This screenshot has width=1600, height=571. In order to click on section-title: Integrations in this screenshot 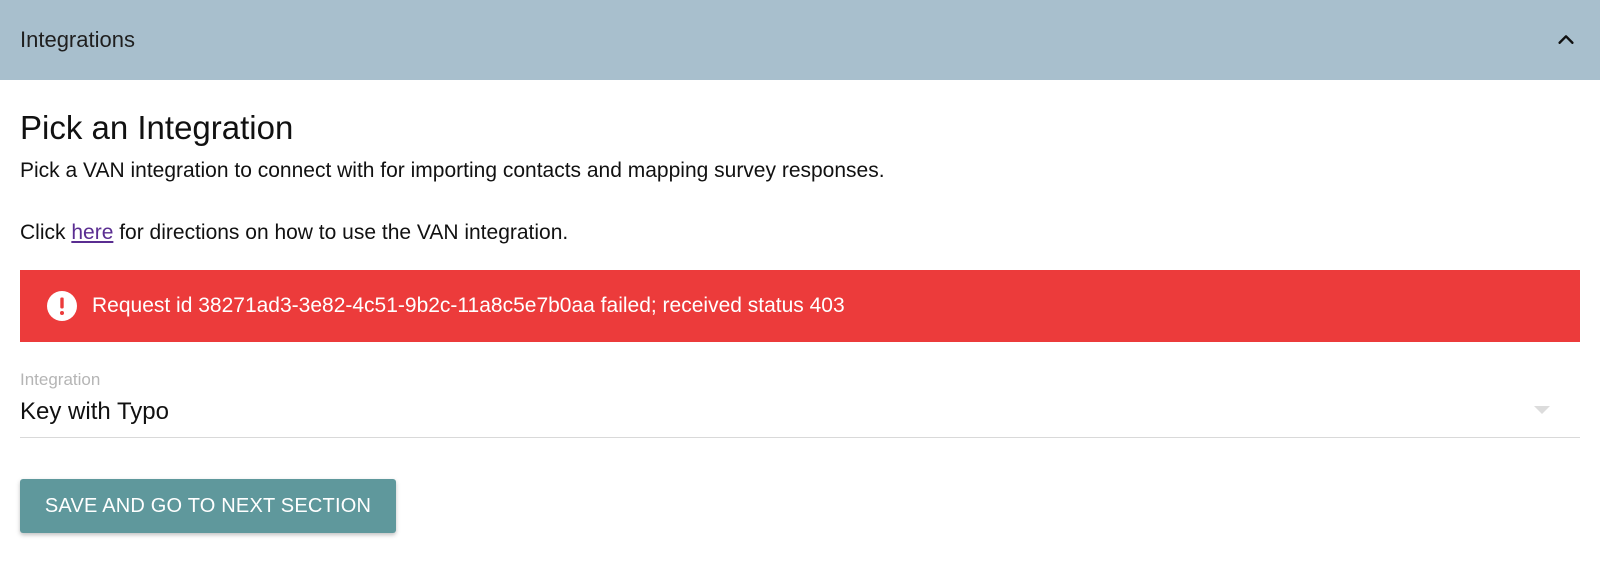, I will do `click(77, 39)`.